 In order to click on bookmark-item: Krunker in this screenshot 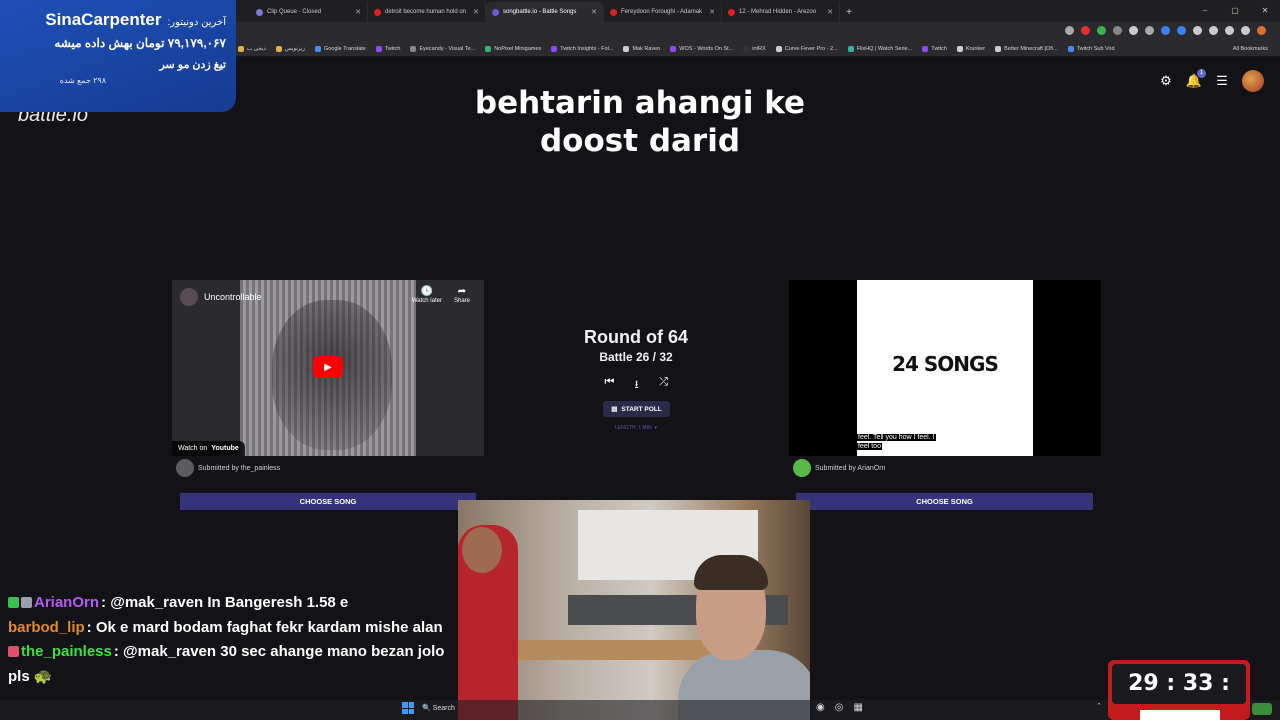, I will do `click(971, 49)`.